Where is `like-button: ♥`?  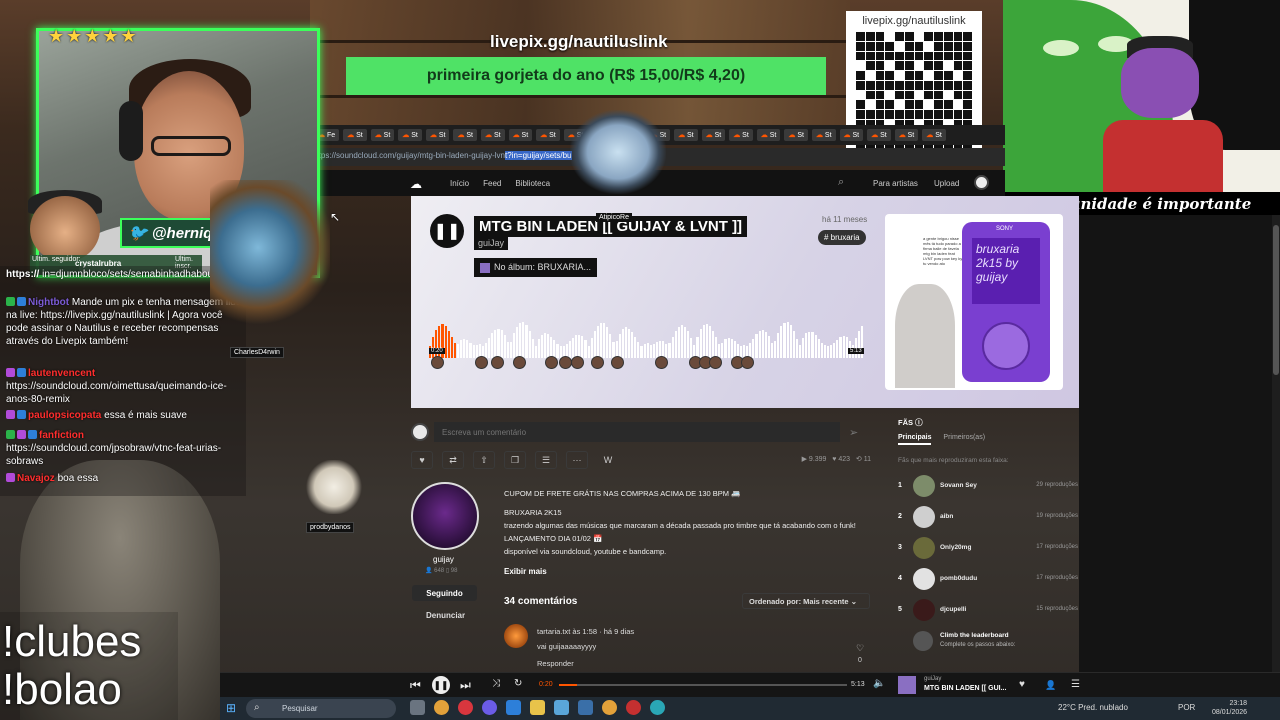
like-button: ♥ is located at coordinates (422, 460).